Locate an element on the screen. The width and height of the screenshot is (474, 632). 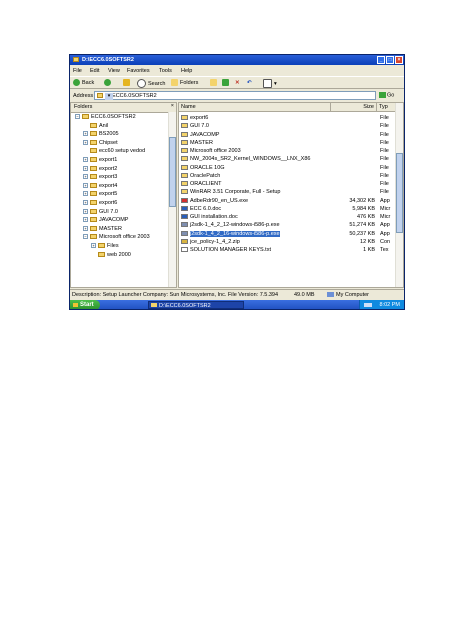
file-row: ECC 6.0.doc 5,984 KB Micr is located at coordinates (288, 209).